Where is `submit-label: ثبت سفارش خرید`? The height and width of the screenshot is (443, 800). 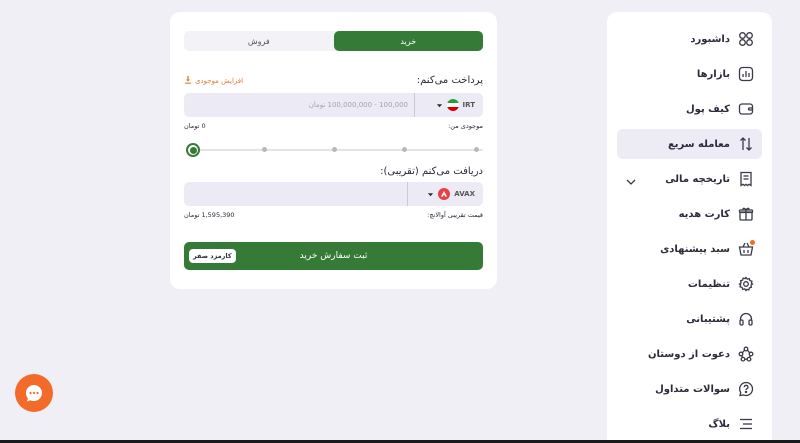
submit-label: ثبت سفارش خرید is located at coordinates (333, 256).